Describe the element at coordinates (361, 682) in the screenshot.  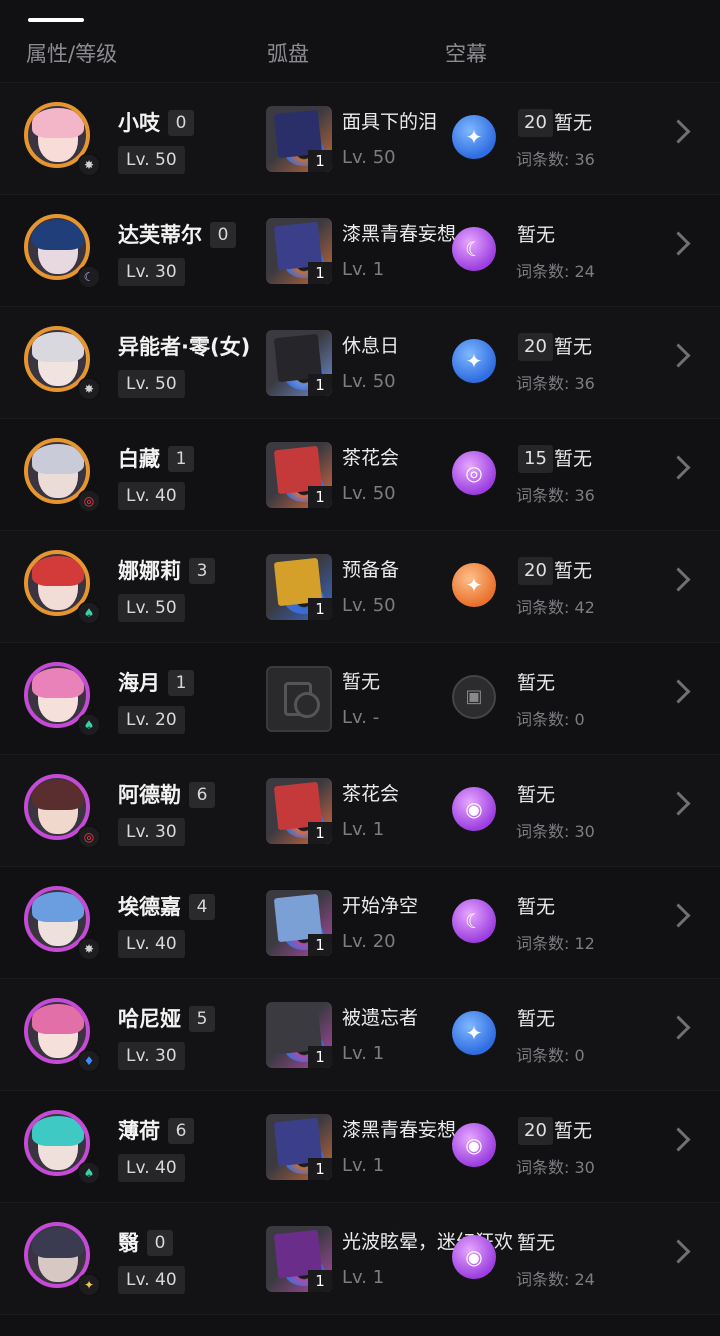
I see `disk-name: 暂无` at that location.